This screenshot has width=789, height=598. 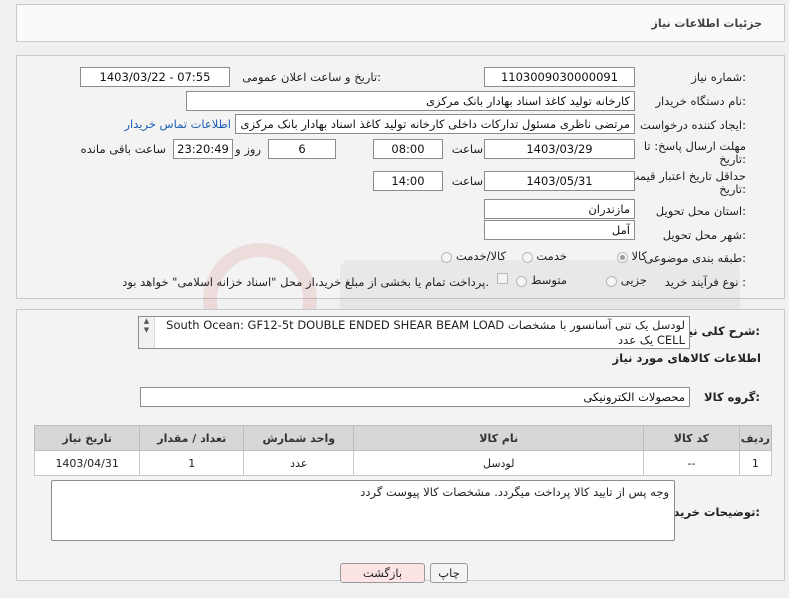 What do you see at coordinates (382, 573) in the screenshot?
I see `back-button: بازگشت` at bounding box center [382, 573].